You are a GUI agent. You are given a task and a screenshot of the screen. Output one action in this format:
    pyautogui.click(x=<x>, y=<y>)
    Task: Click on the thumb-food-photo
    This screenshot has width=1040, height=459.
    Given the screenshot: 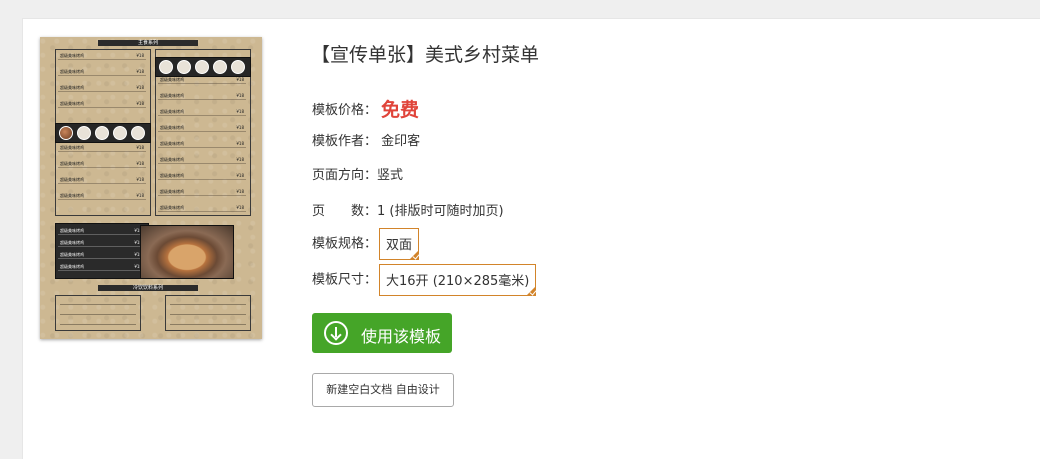 What is the action you would take?
    pyautogui.click(x=187, y=252)
    